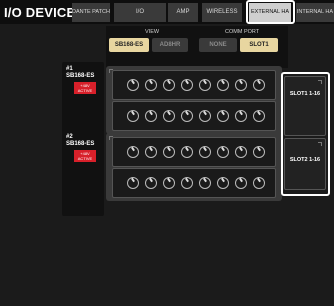 This screenshot has height=306, width=334. What do you see at coordinates (242, 32) in the screenshot?
I see `comm-port-label: COMM PORT` at bounding box center [242, 32].